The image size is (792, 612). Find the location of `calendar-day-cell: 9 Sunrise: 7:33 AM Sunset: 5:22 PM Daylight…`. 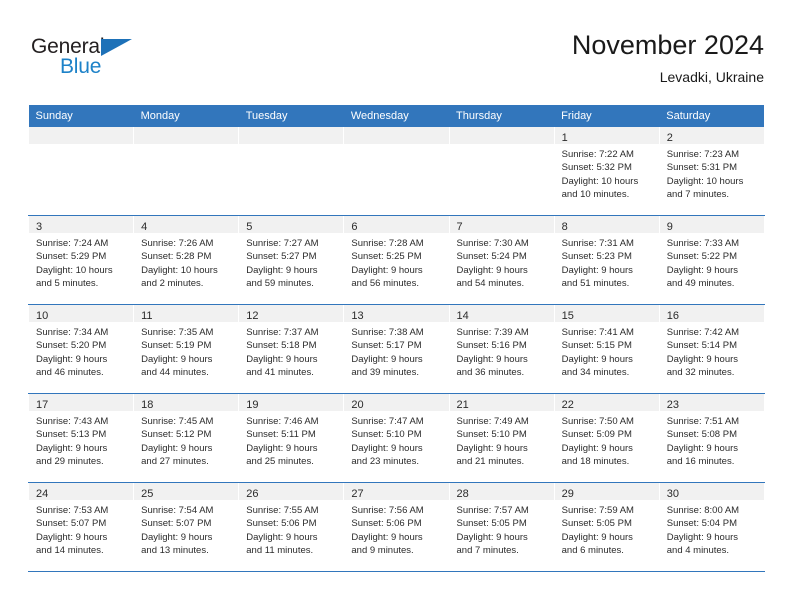

calendar-day-cell: 9 Sunrise: 7:33 AM Sunset: 5:22 PM Daylight… is located at coordinates (711, 260).